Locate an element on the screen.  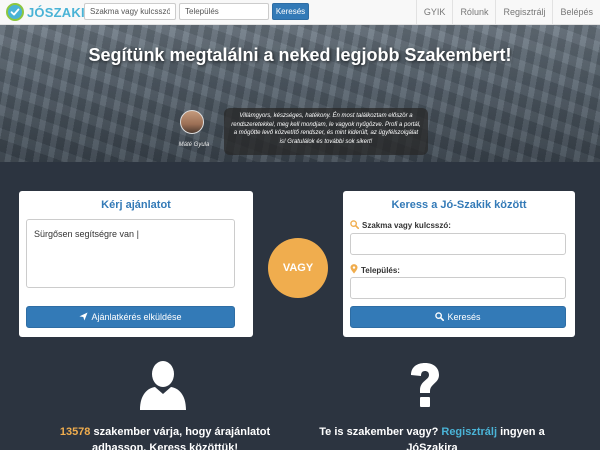
location-label-text: Település: is located at coordinates (380, 270).